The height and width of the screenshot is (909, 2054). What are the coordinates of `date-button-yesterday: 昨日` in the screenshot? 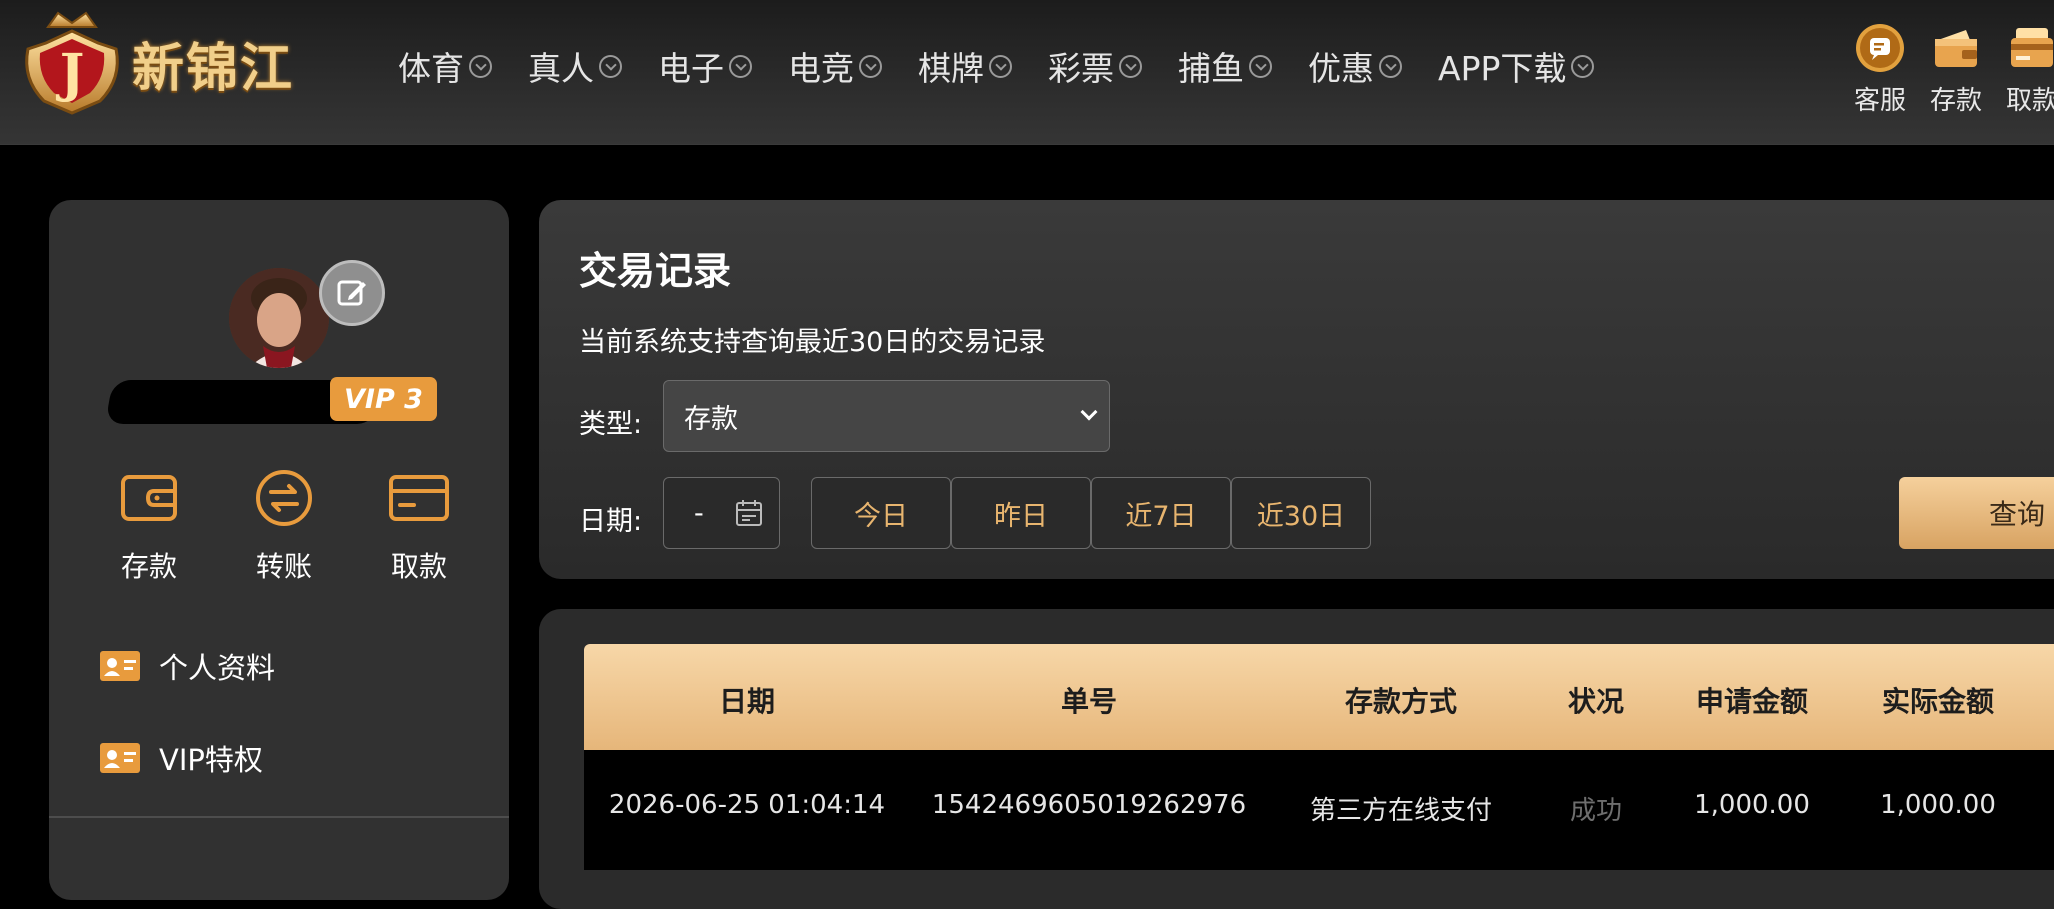 It's located at (1021, 513).